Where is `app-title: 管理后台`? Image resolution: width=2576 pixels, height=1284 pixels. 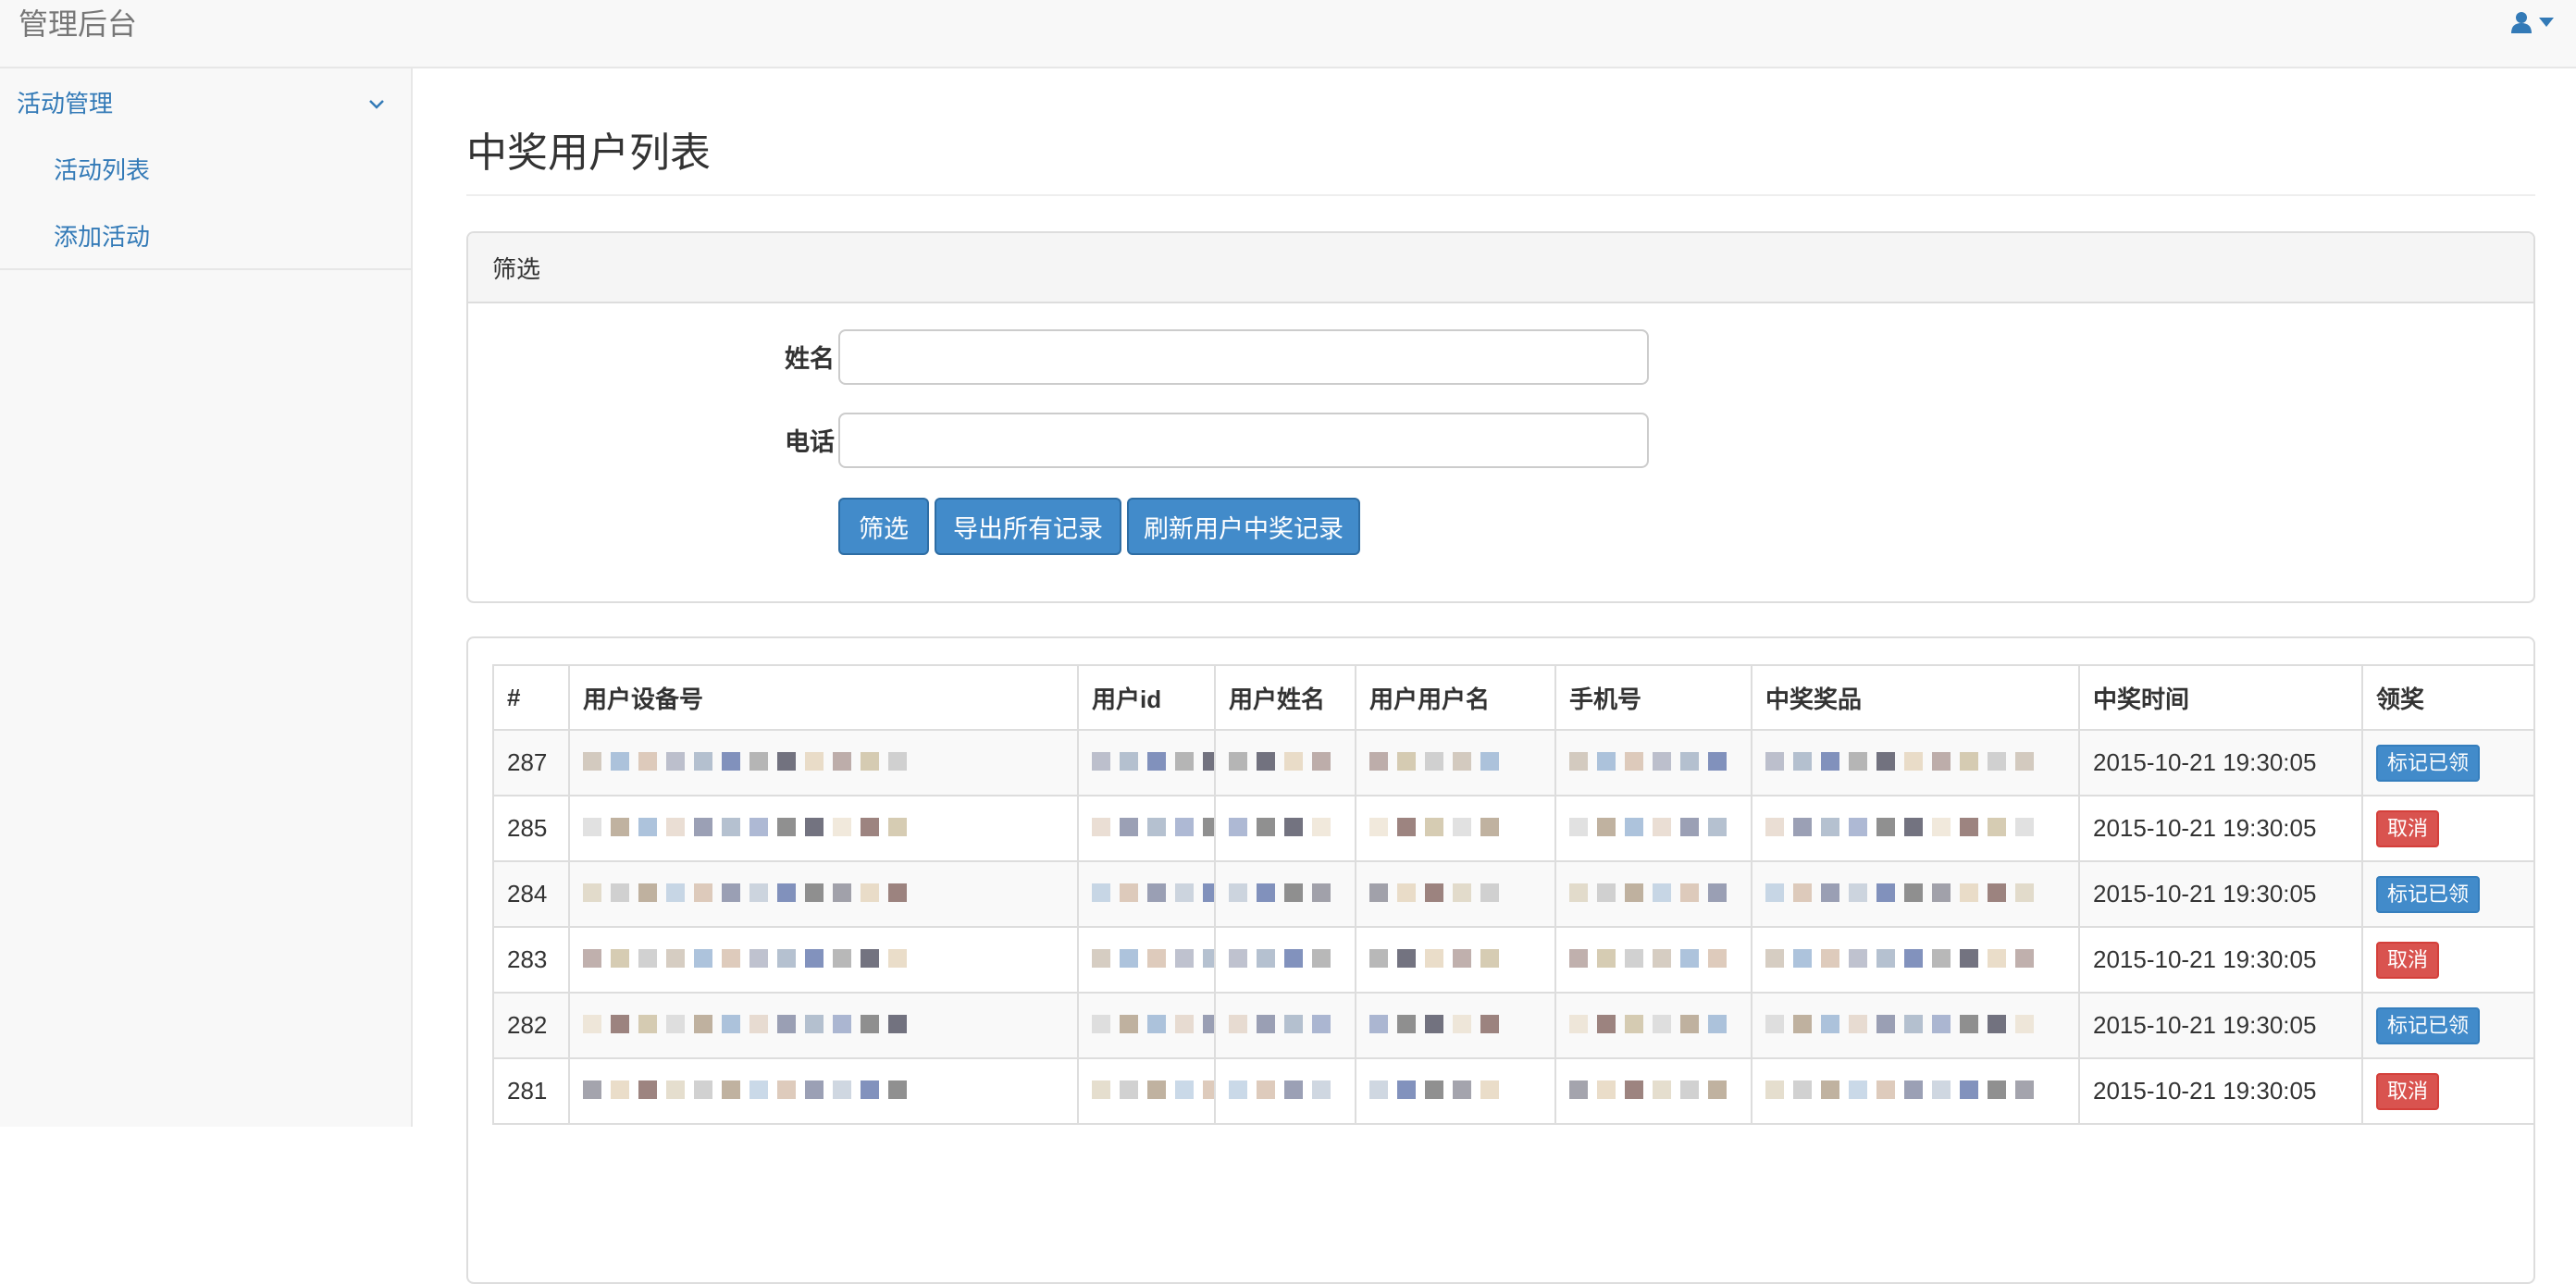
app-title: 管理后台 is located at coordinates (78, 24).